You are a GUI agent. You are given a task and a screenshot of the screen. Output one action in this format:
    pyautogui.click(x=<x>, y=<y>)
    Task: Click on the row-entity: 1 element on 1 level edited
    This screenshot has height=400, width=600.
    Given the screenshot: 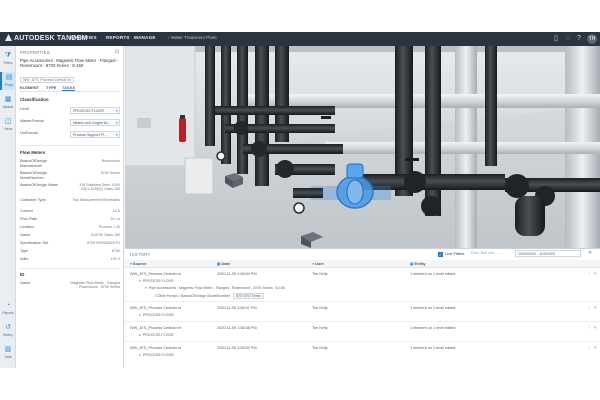 What is the action you would take?
    pyautogui.click(x=433, y=348)
    